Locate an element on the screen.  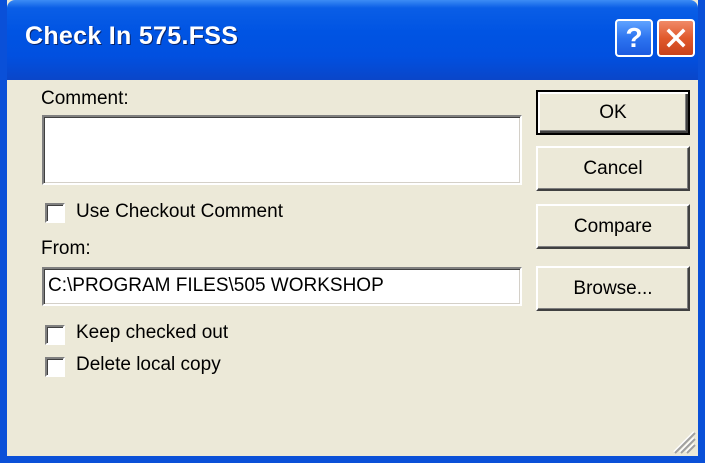
close-button is located at coordinates (676, 38).